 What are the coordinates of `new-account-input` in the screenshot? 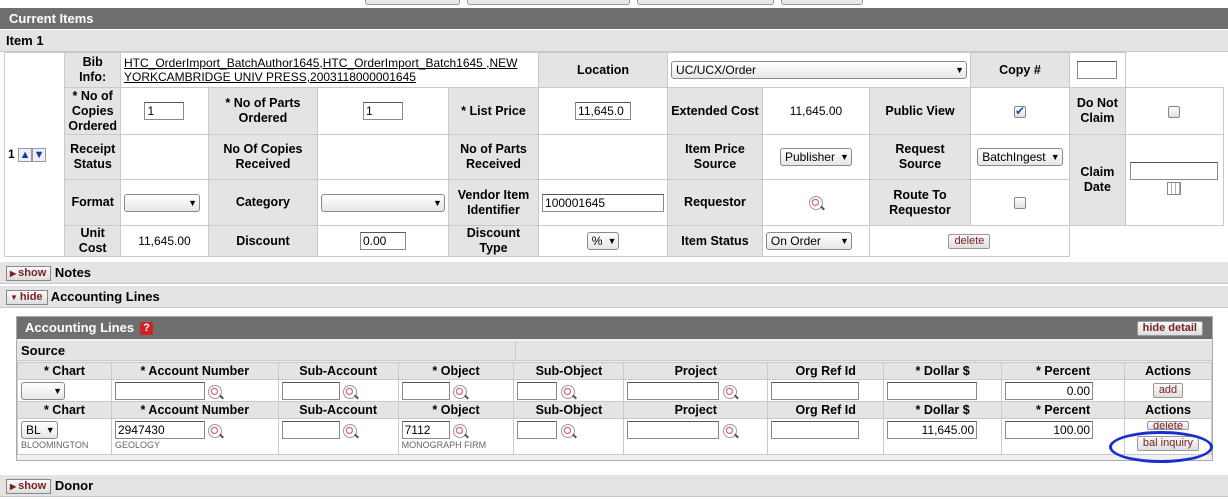 It's located at (159, 391).